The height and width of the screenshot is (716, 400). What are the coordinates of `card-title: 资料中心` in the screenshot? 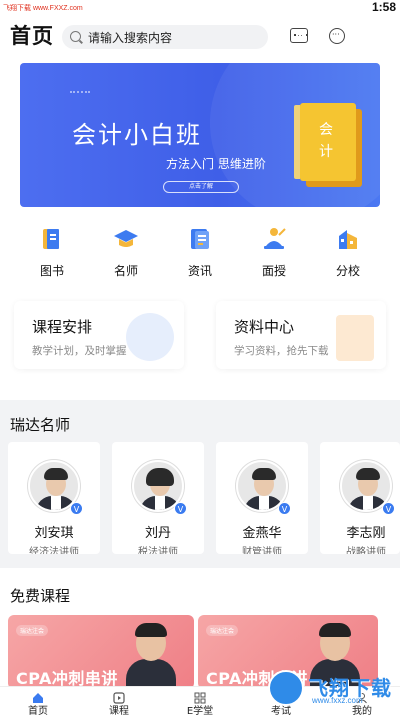 It's located at (264, 327).